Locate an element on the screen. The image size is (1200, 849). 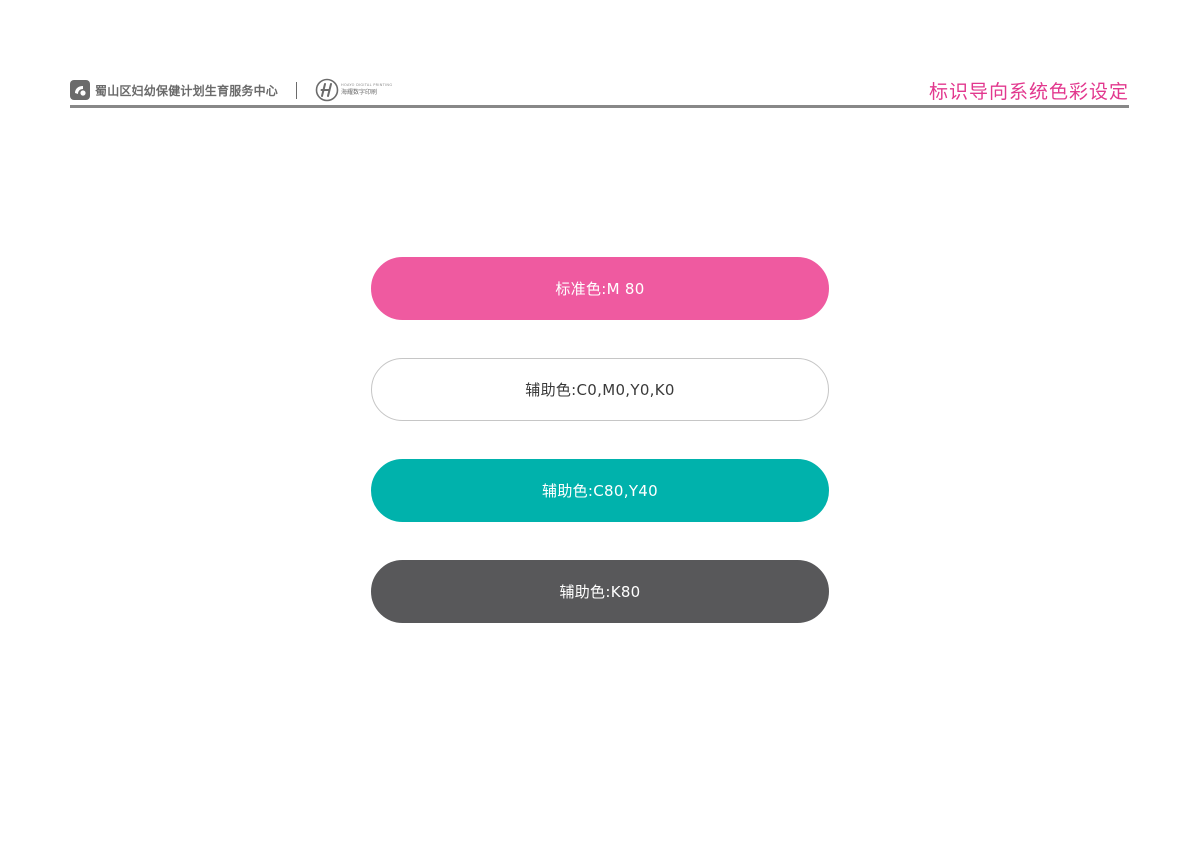
partner-logo-text: HOAYO DIGITAL PRINTING 海耀数字印刷 is located at coordinates (366, 90).